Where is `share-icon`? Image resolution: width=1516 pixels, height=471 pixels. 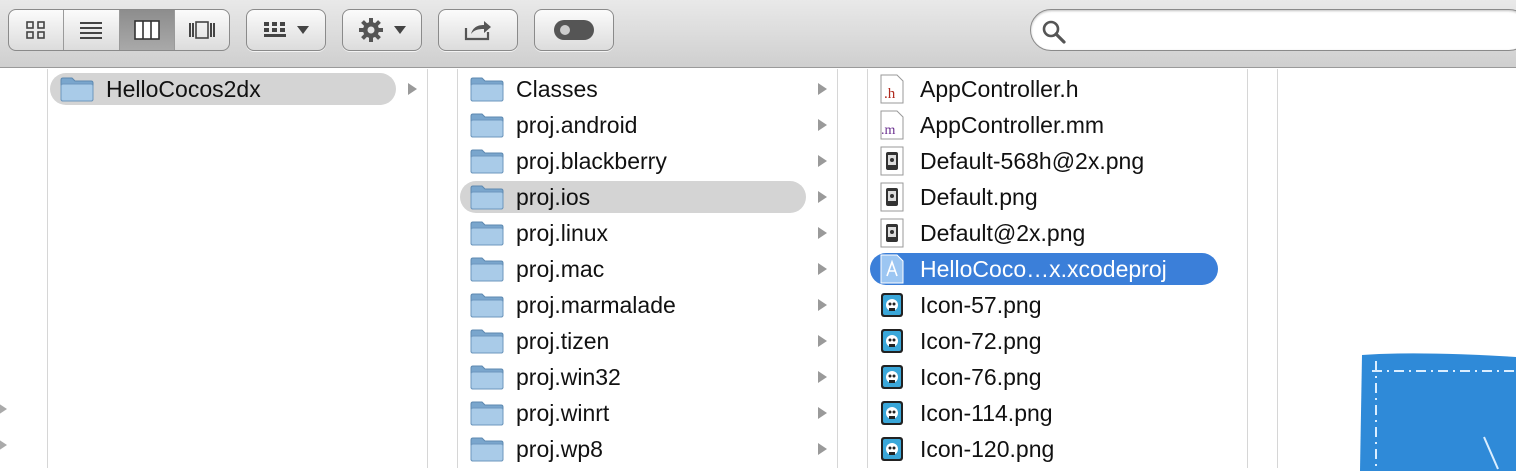
share-icon is located at coordinates (477, 31).